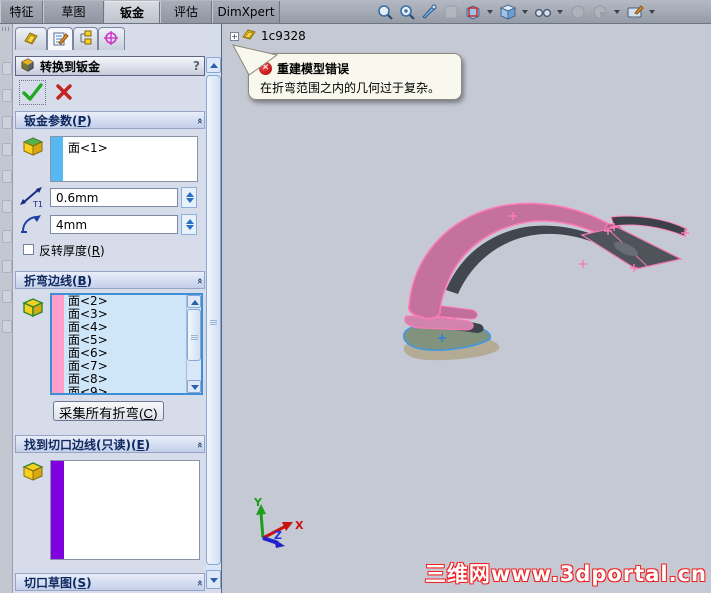 The image size is (711, 593). I want to click on zoom-to-area-icon, so click(406, 12).